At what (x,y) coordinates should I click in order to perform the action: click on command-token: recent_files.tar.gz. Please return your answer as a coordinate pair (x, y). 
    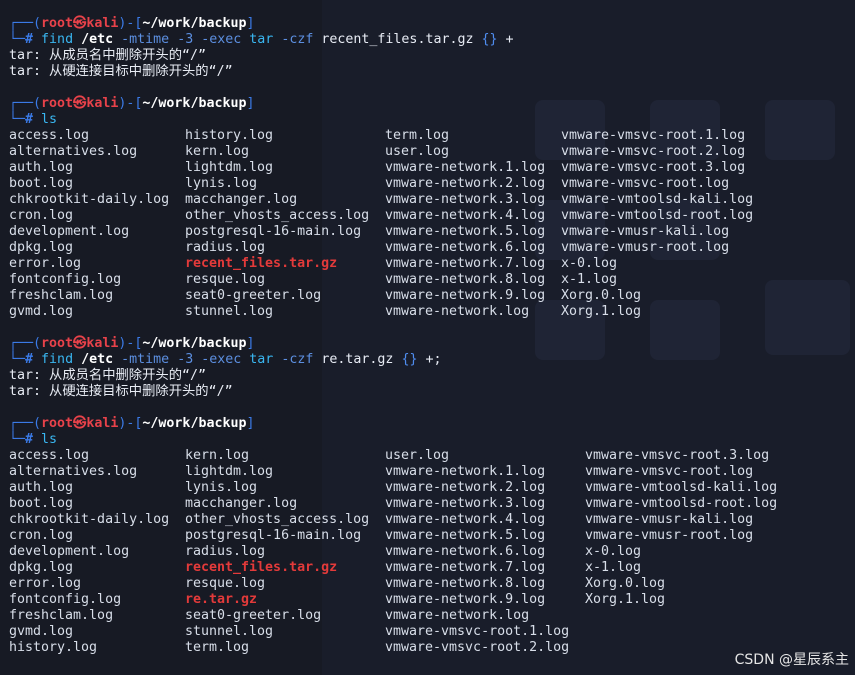
    Looking at the image, I should click on (397, 39).